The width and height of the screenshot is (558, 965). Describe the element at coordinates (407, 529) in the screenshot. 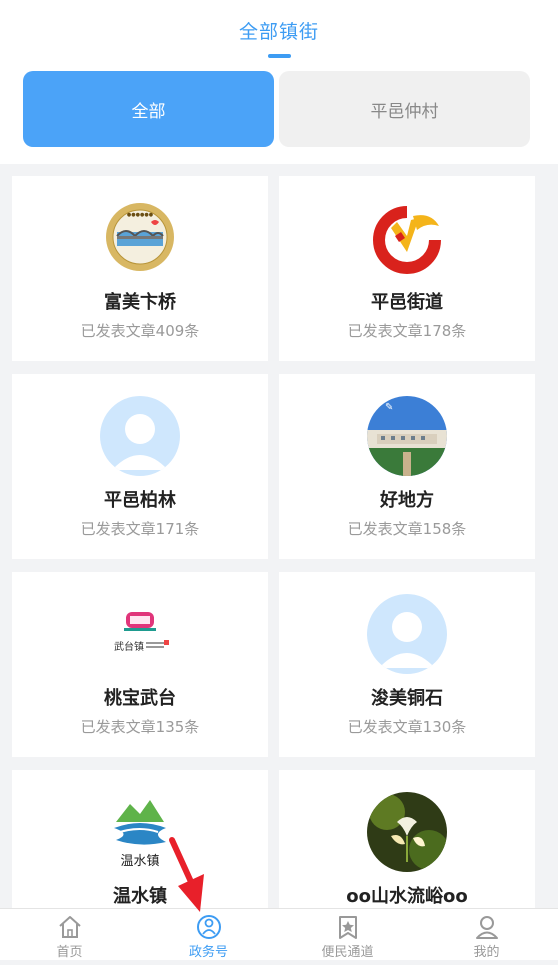

I see `article-count: 已发表文章158条` at that location.